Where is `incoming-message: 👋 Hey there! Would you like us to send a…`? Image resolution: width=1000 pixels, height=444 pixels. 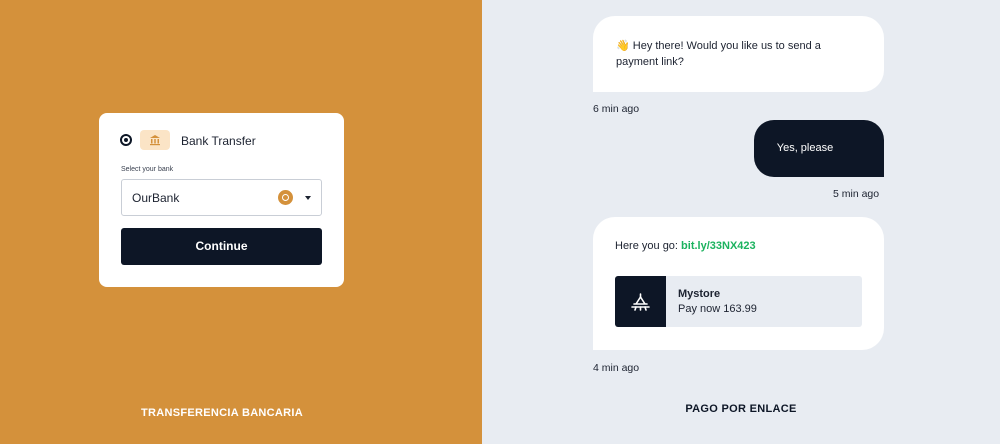
incoming-message: 👋 Hey there! Would you like us to send a… is located at coordinates (738, 54).